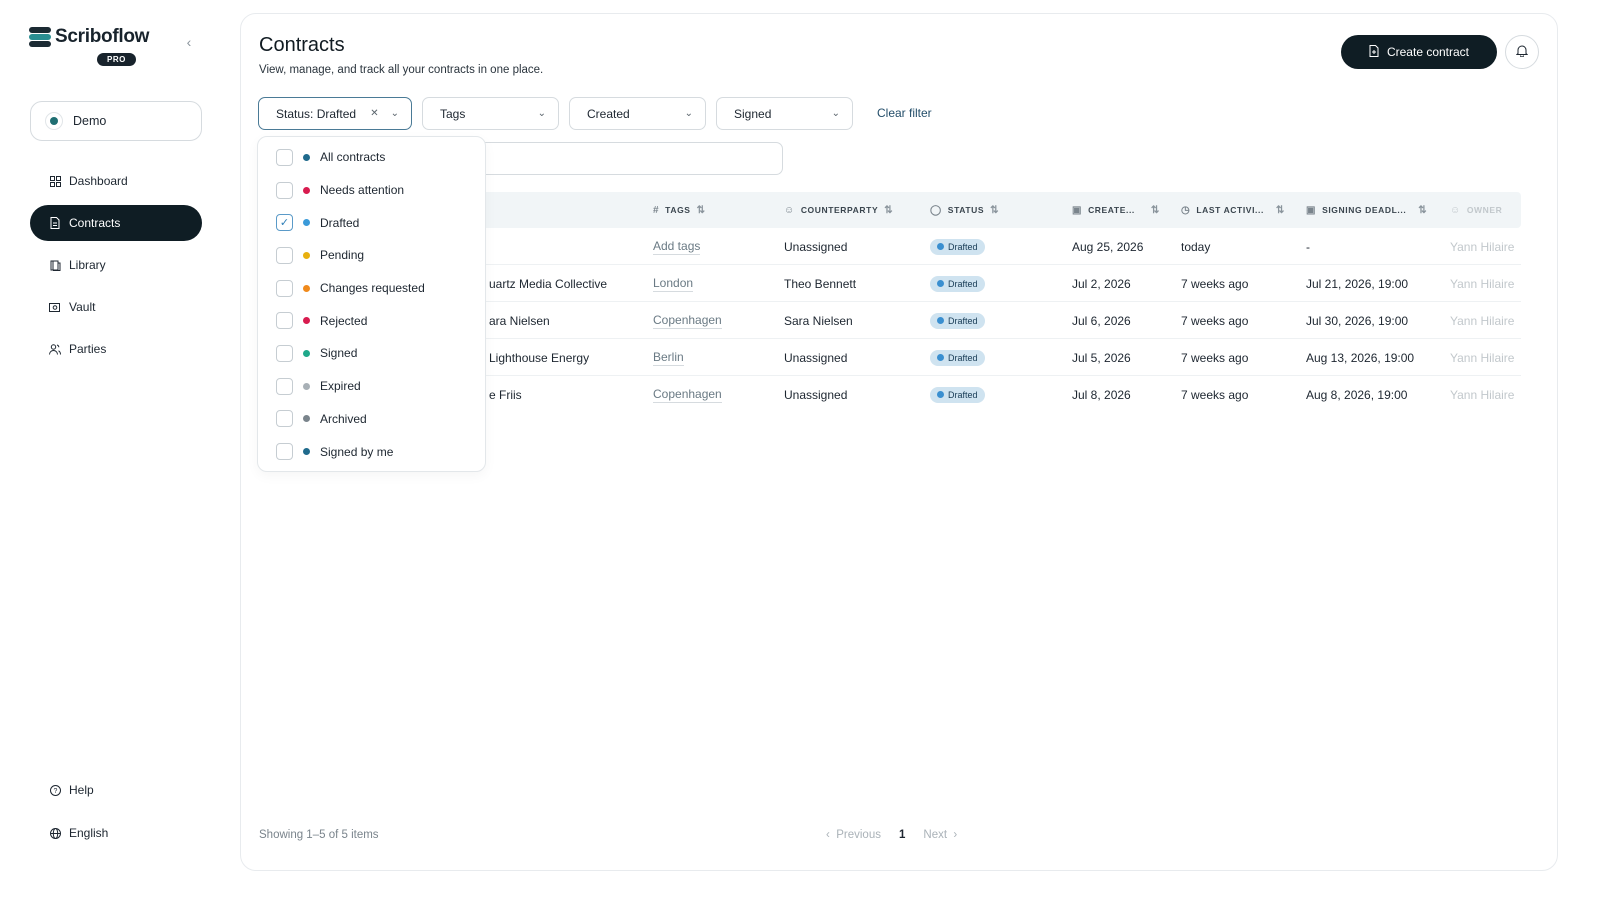 This screenshot has width=1600, height=899. What do you see at coordinates (55, 307) in the screenshot?
I see `vault-icon` at bounding box center [55, 307].